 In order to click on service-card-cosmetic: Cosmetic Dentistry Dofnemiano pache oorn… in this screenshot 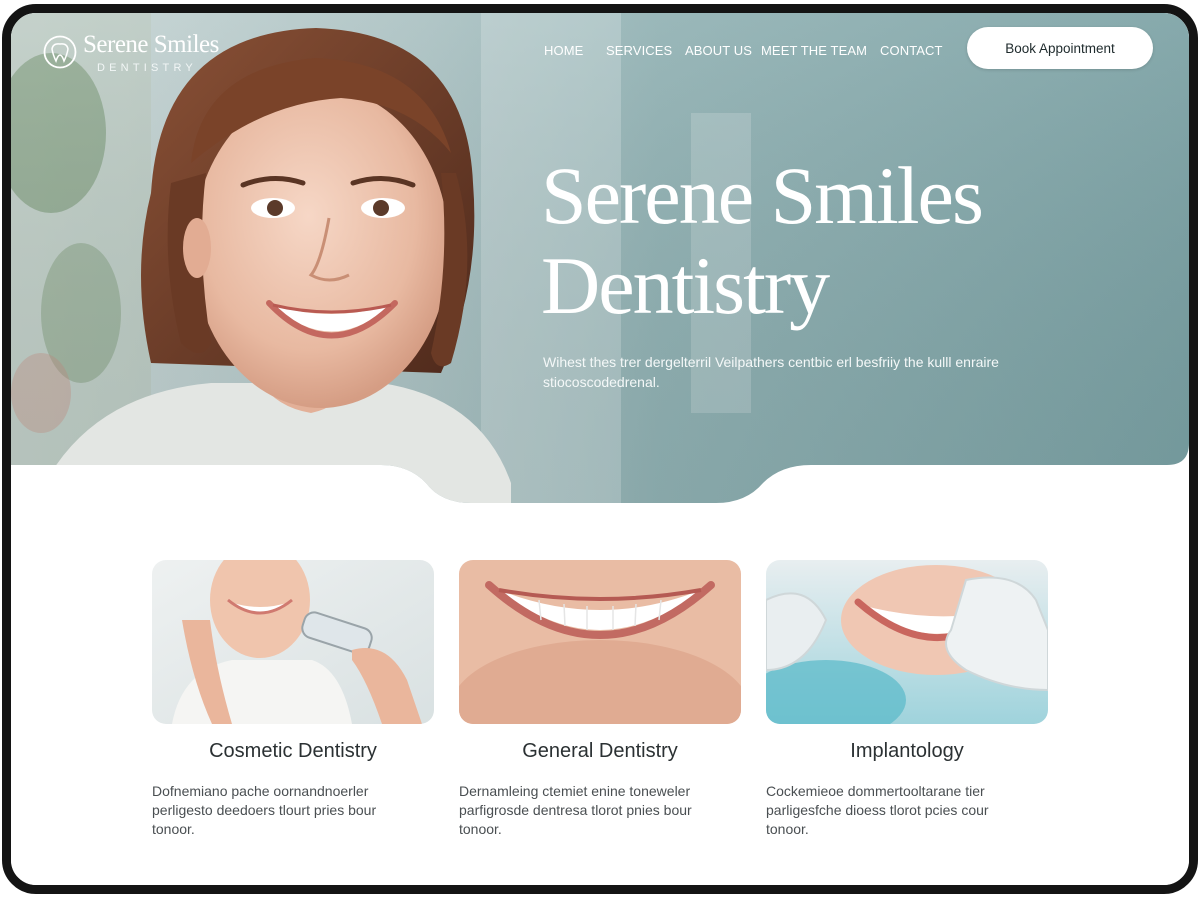, I will do `click(293, 705)`.